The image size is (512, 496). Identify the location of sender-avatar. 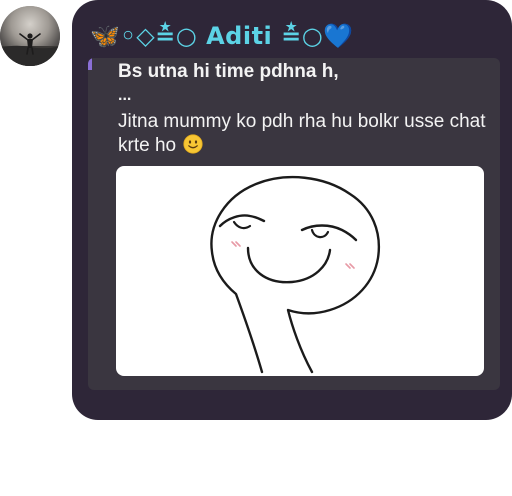
(30, 36).